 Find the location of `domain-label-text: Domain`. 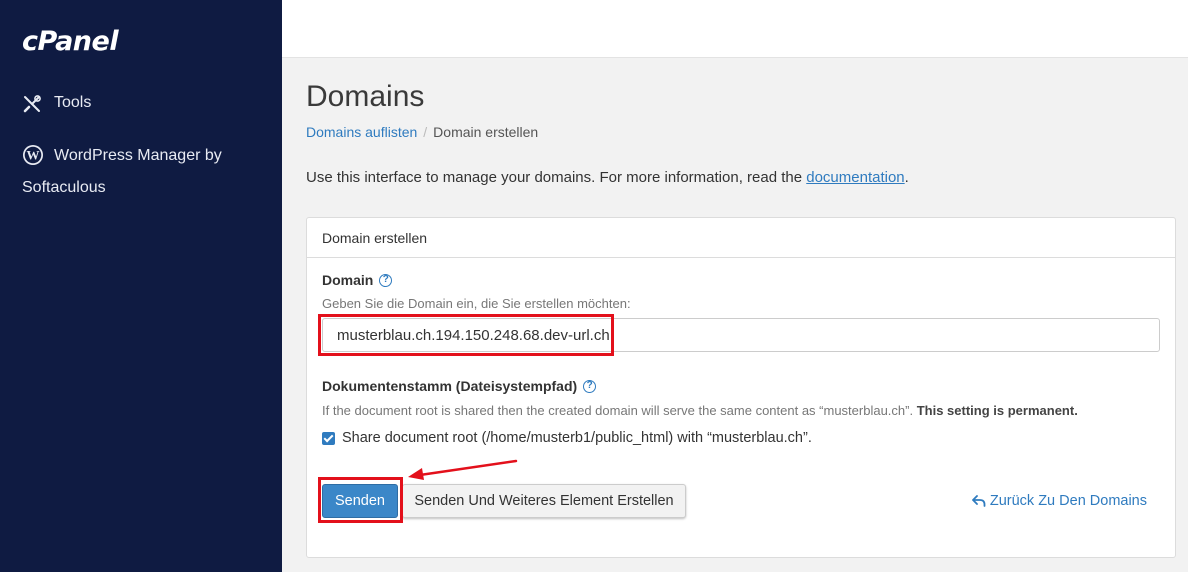

domain-label-text: Domain is located at coordinates (348, 280).